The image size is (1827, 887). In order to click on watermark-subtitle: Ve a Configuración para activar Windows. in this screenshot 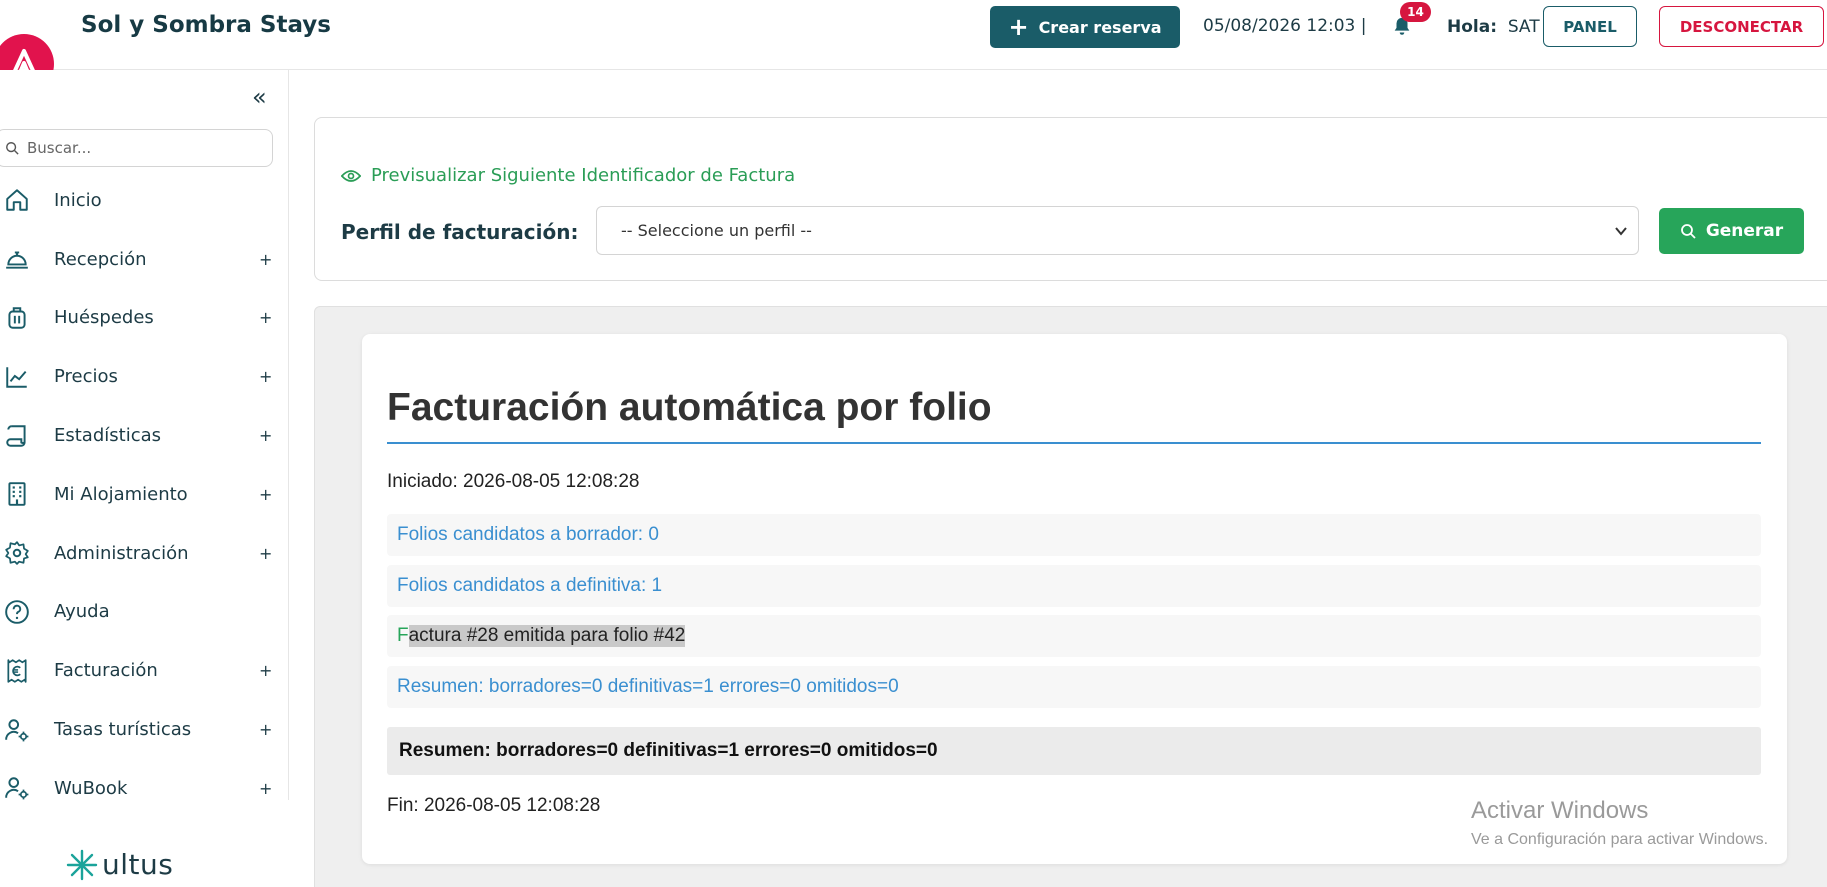, I will do `click(1620, 839)`.